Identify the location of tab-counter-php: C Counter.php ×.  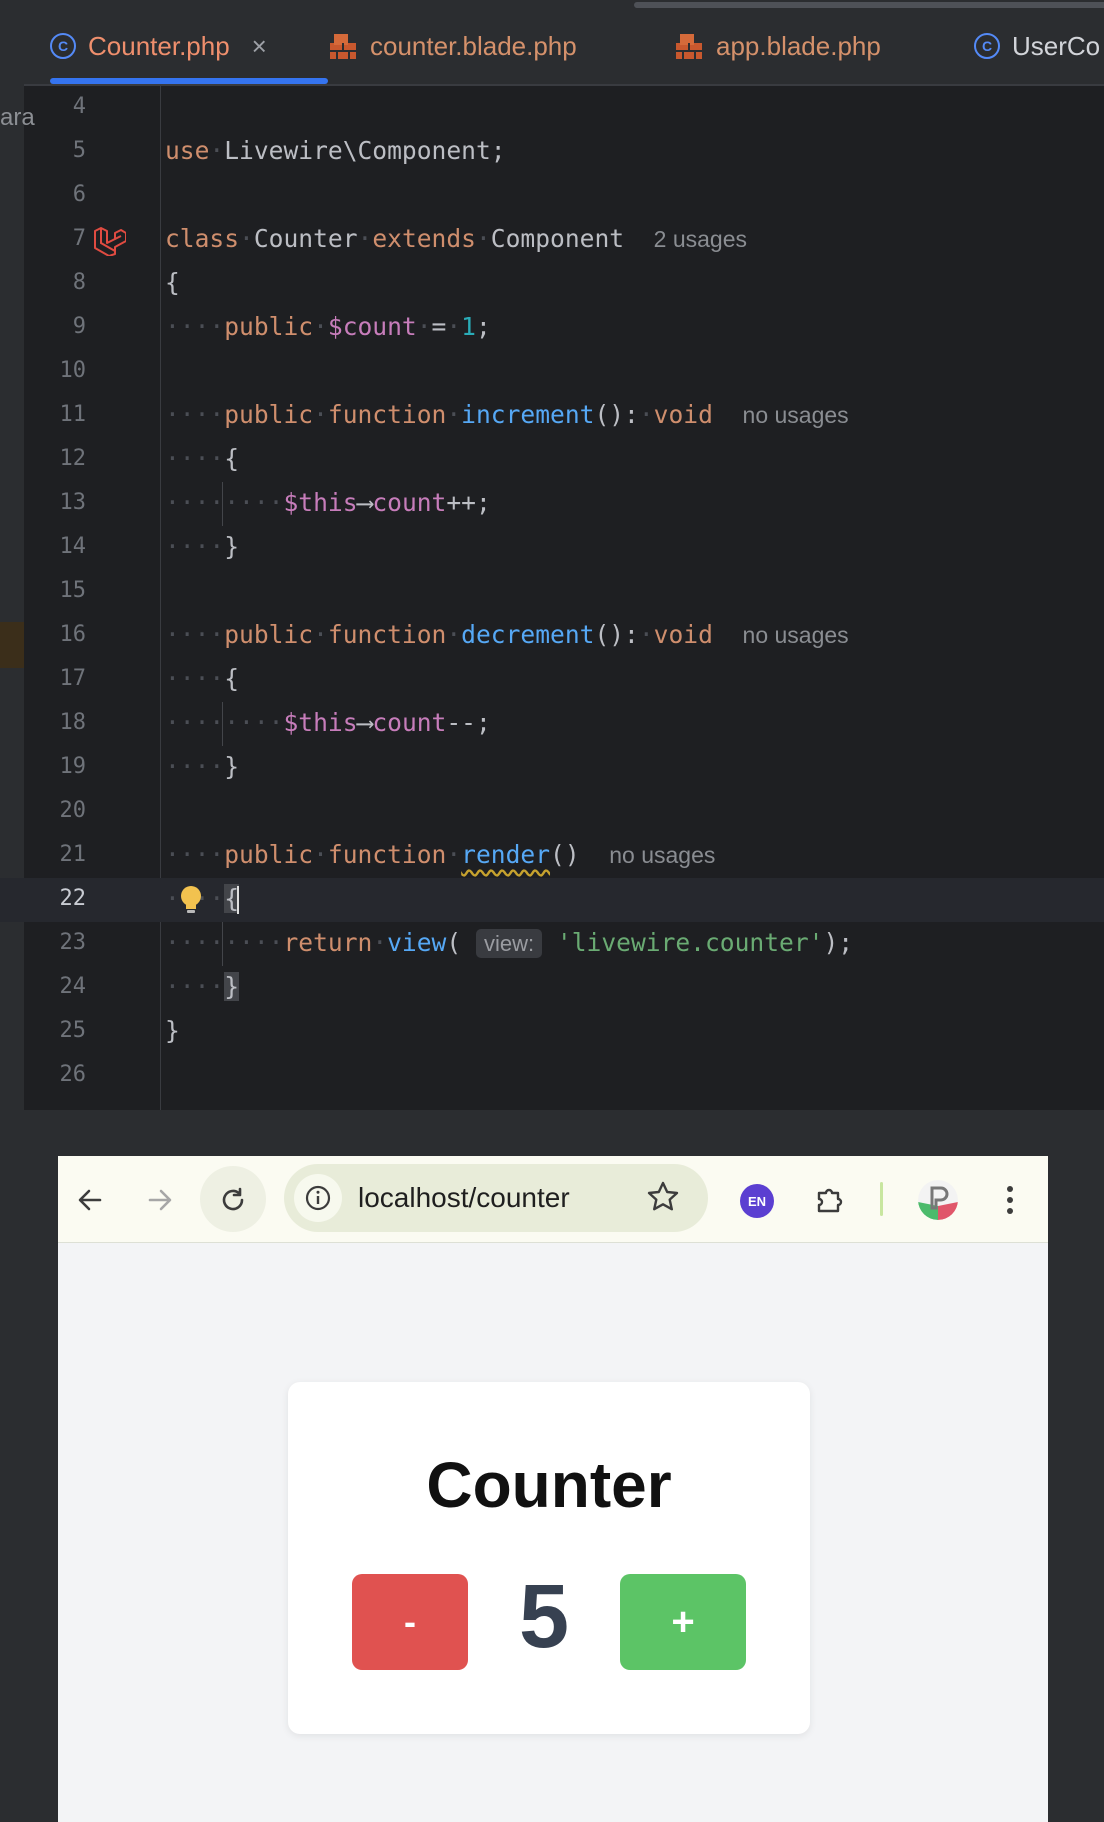
(158, 46).